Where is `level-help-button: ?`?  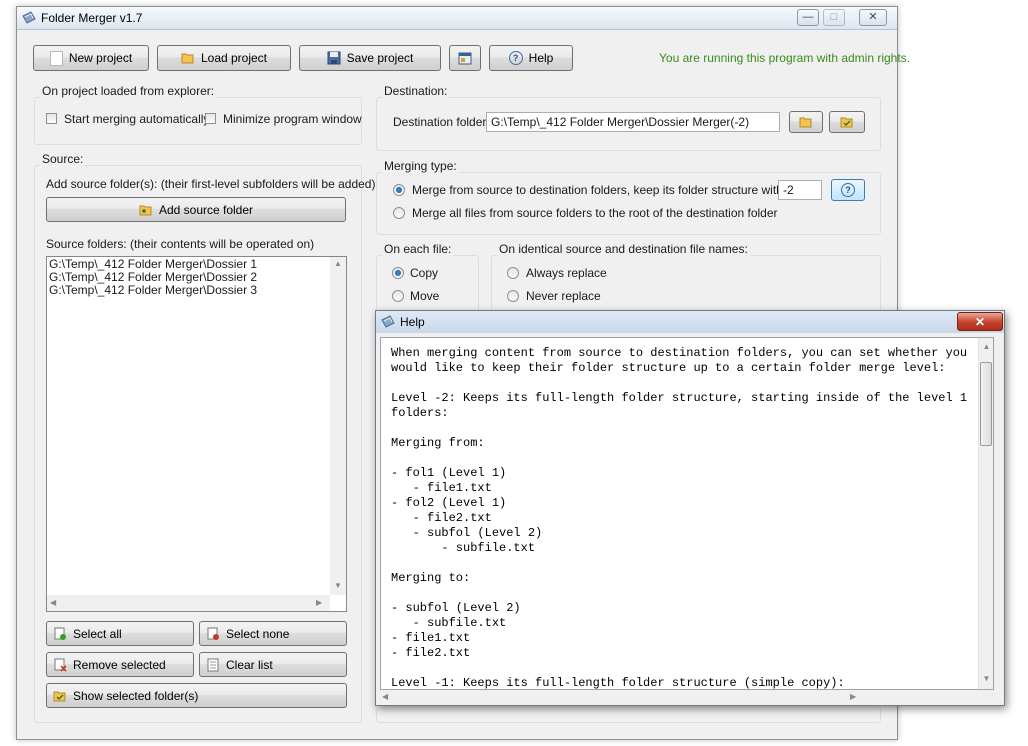
level-help-button: ? is located at coordinates (848, 190).